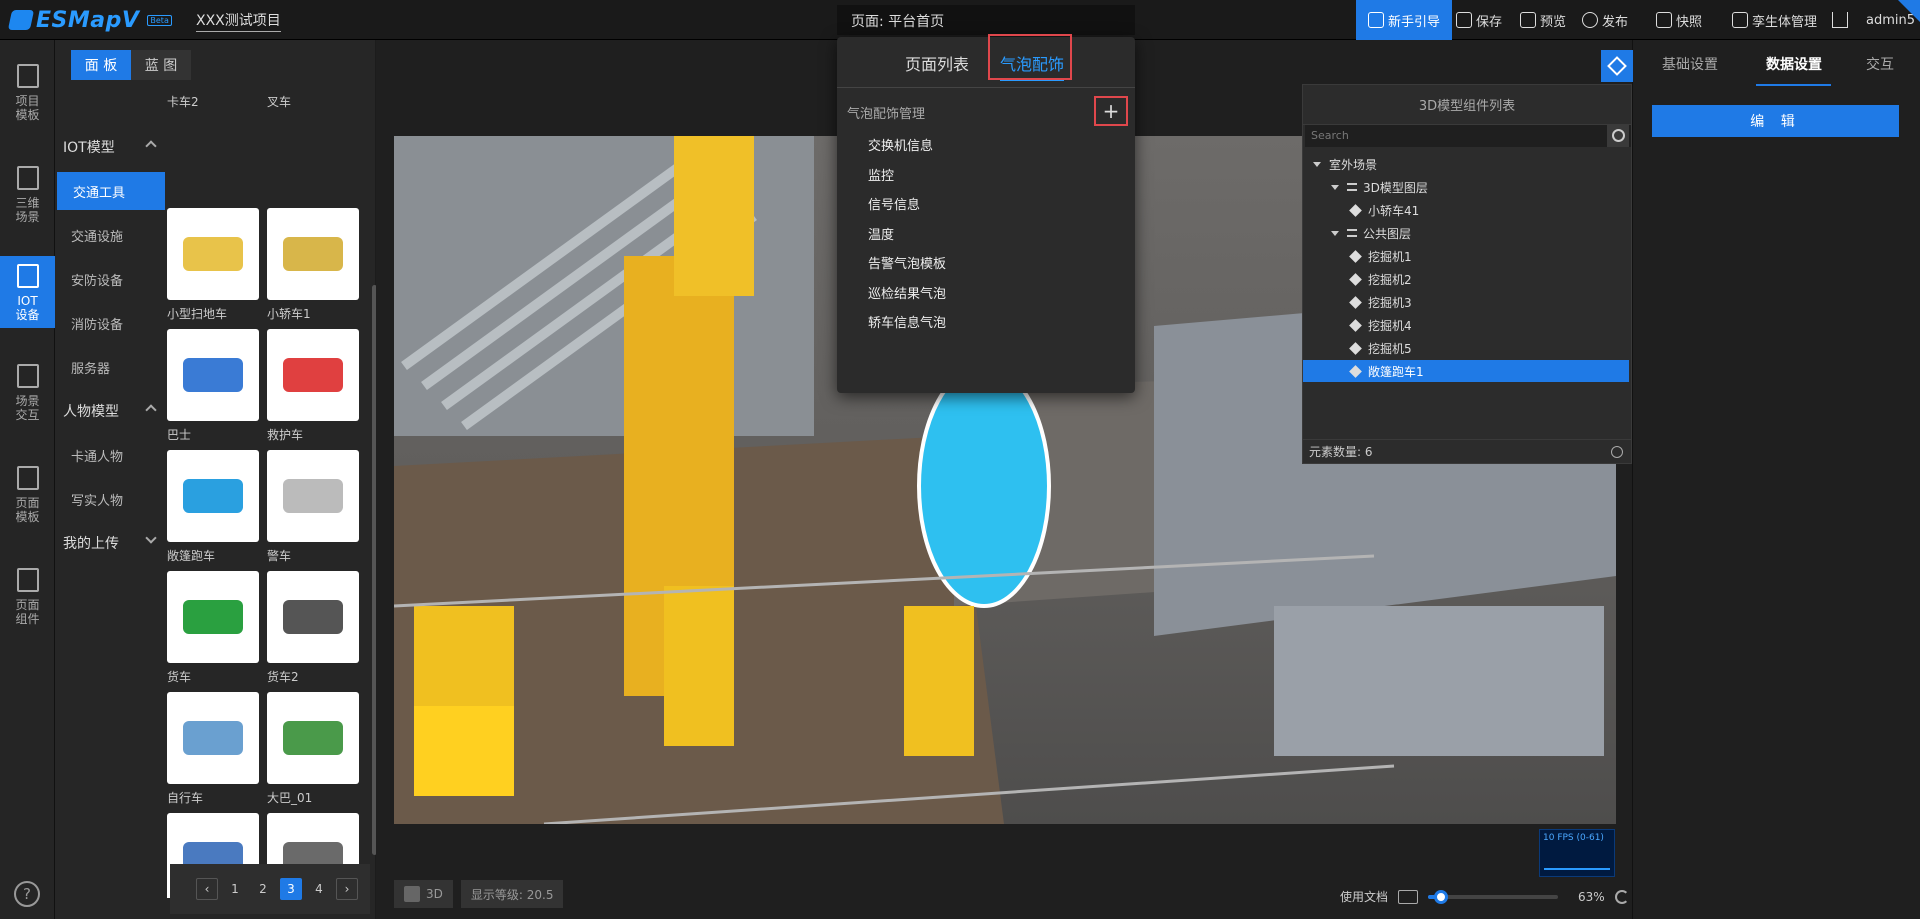  What do you see at coordinates (27, 210) in the screenshot?
I see `nav-label: 三维 场景` at bounding box center [27, 210].